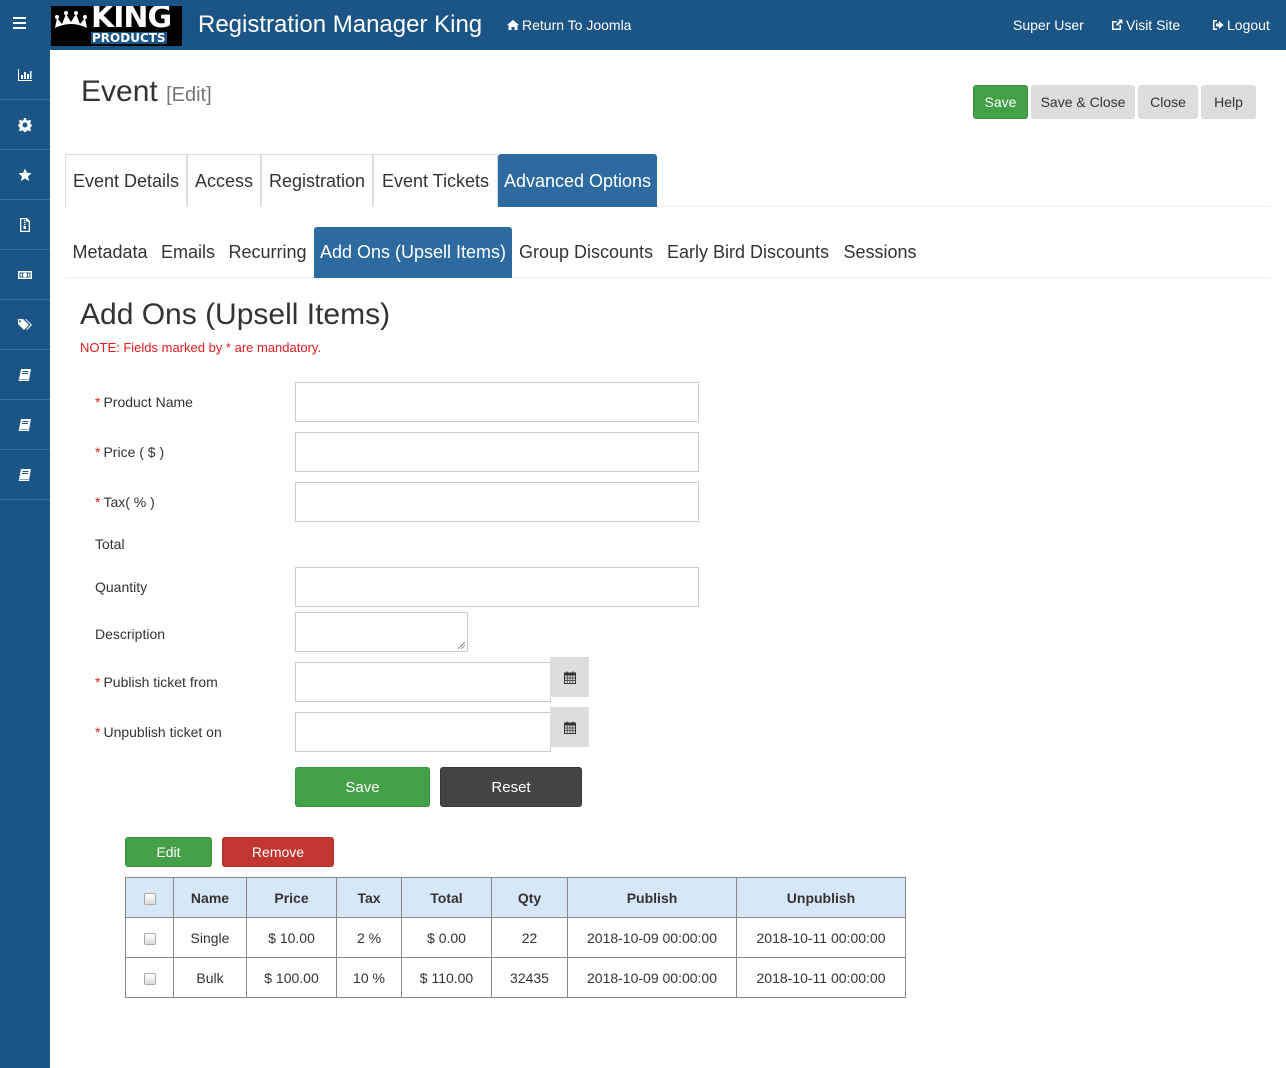 Image resolution: width=1286 pixels, height=1068 pixels. I want to click on cell-total: $ 110.00, so click(446, 977).